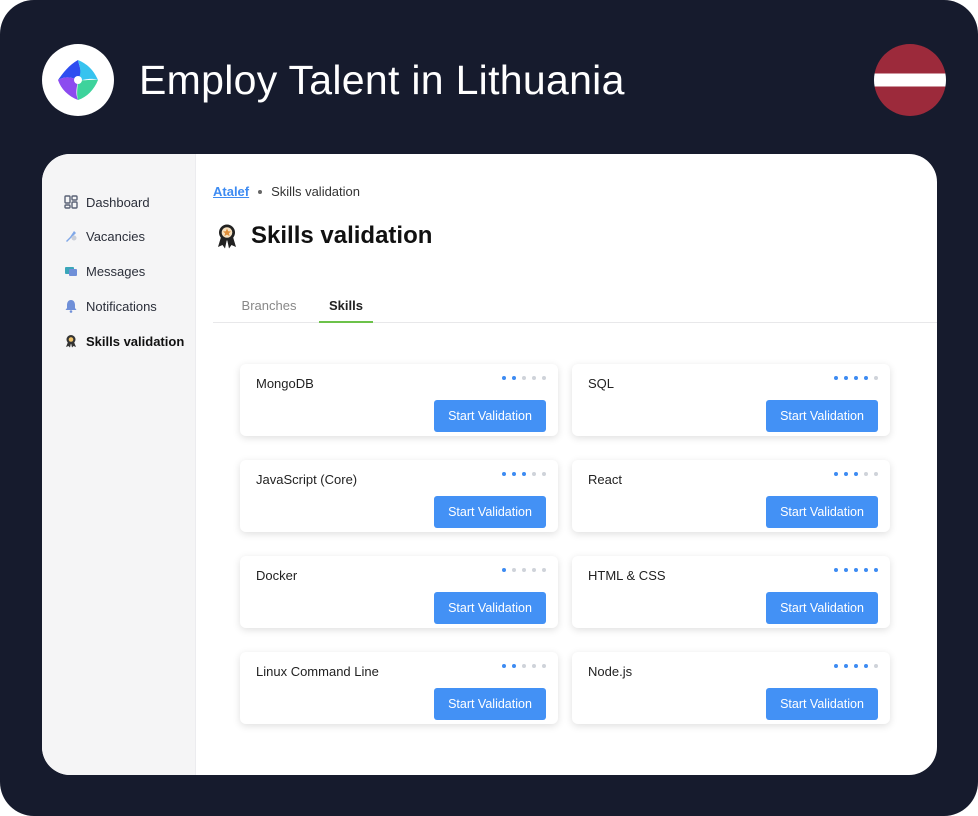  I want to click on sidebar-item-skills-validation: Skills validation, so click(124, 341).